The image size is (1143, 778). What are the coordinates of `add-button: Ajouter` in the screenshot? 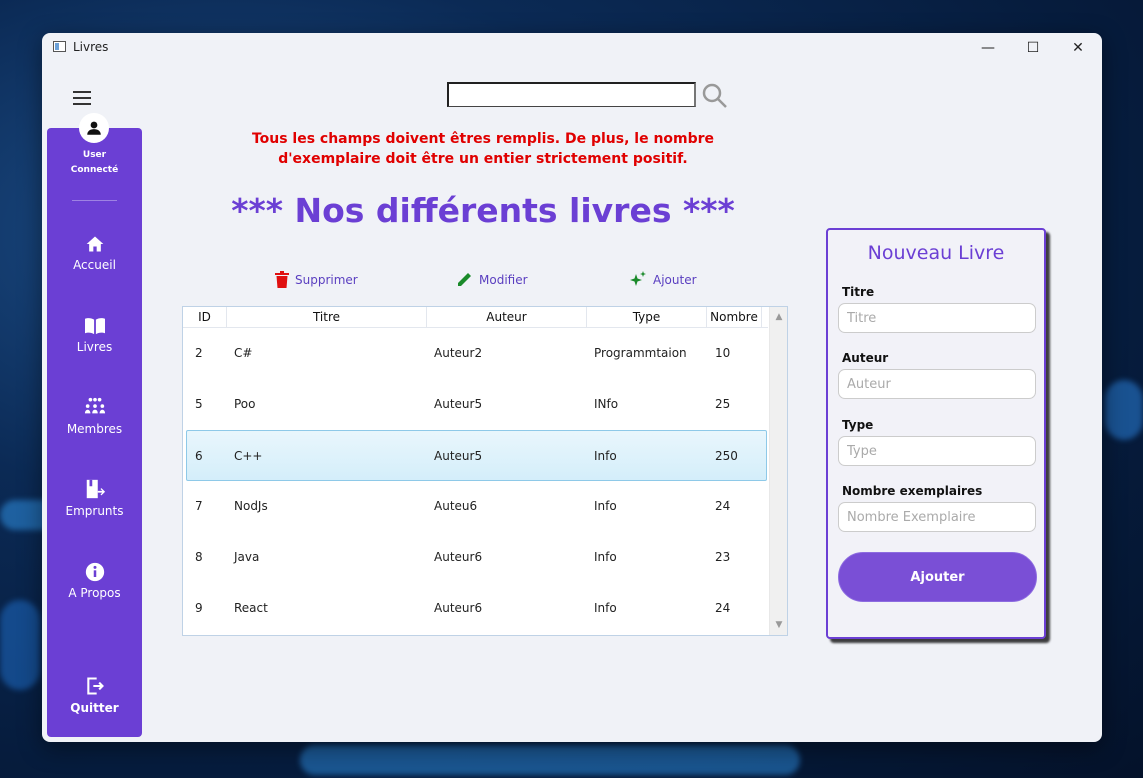 It's located at (663, 279).